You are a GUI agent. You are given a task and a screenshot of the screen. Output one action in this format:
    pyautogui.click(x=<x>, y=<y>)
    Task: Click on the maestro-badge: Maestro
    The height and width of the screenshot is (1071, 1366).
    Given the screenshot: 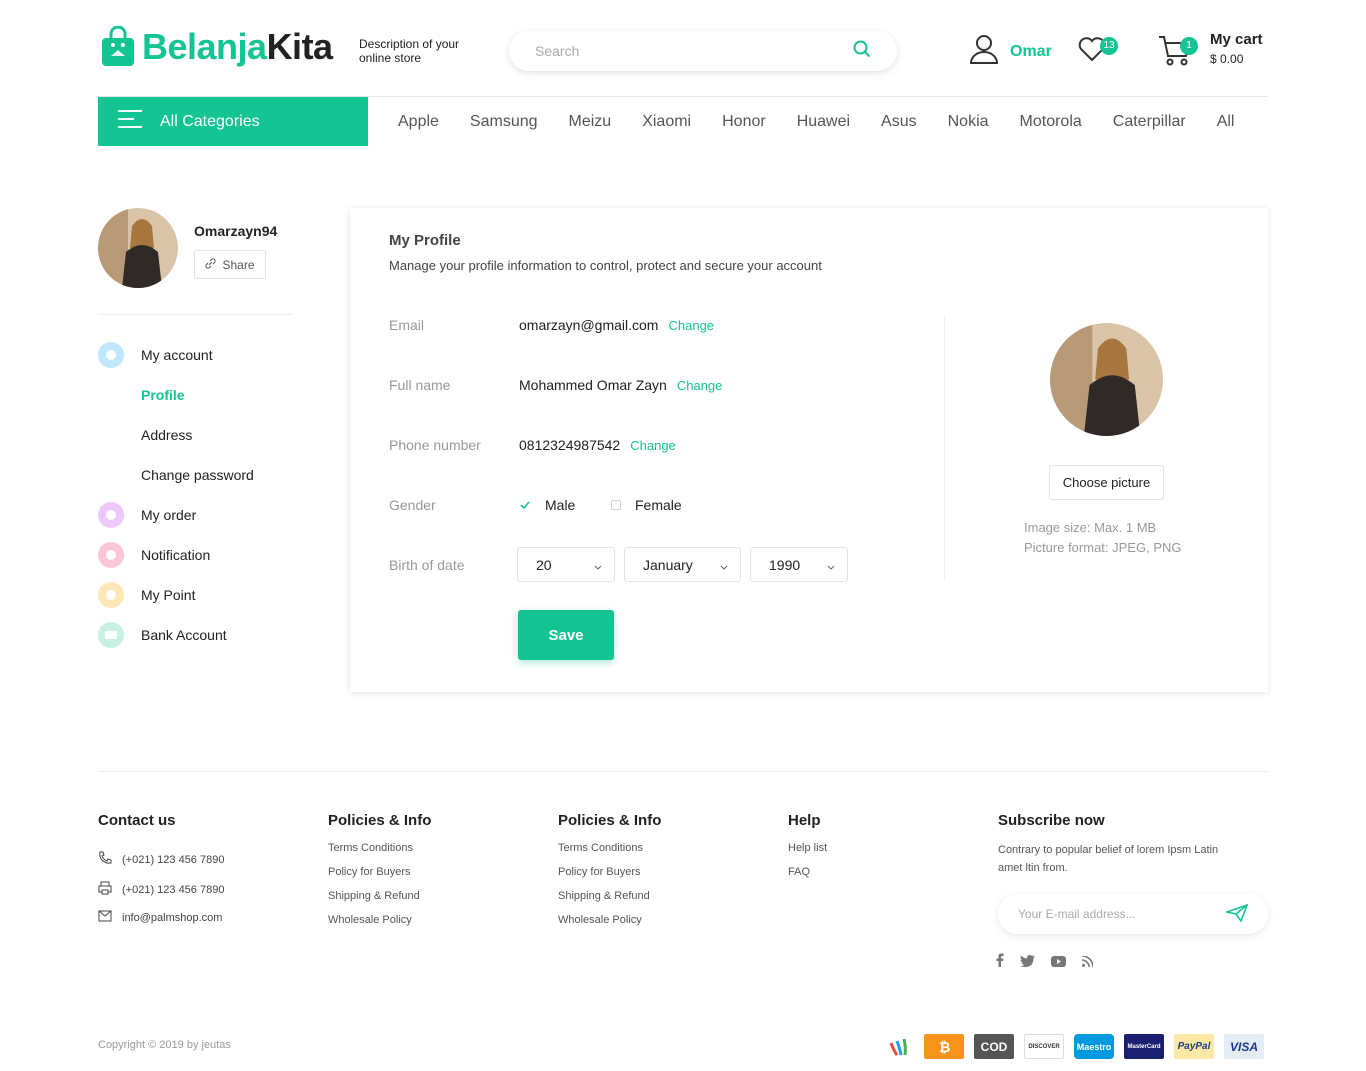 What is the action you would take?
    pyautogui.click(x=1094, y=1046)
    